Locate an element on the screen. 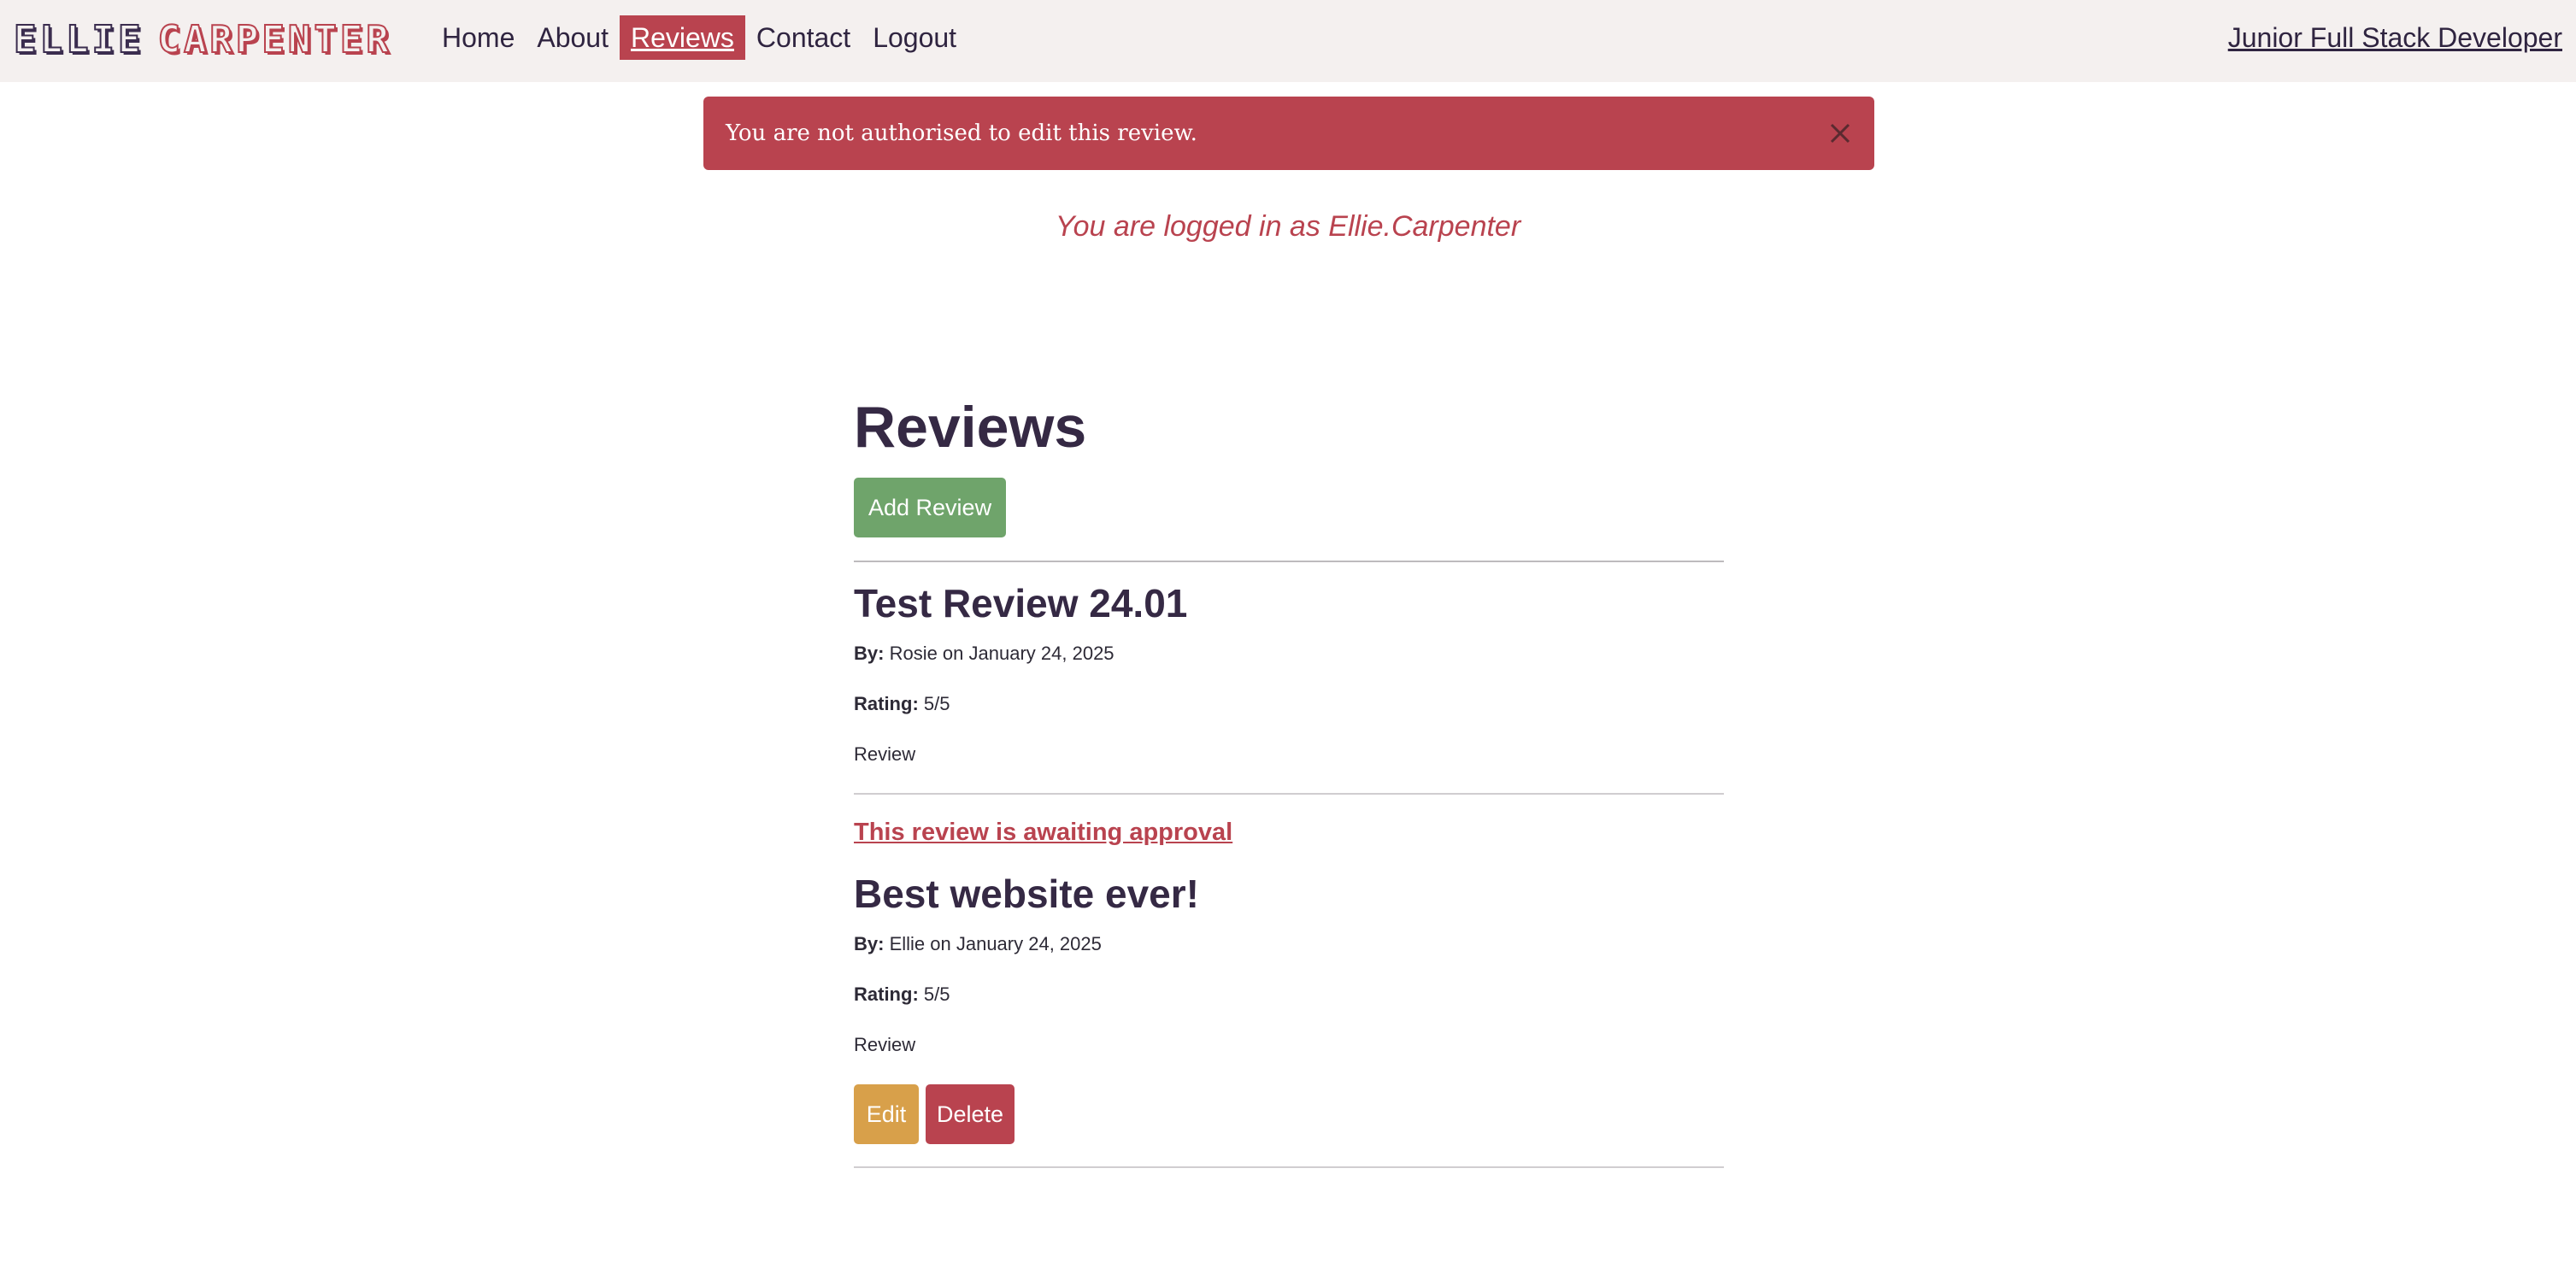 The image size is (2576, 1280). author-text: Ellie on January 24, 2025 is located at coordinates (995, 944).